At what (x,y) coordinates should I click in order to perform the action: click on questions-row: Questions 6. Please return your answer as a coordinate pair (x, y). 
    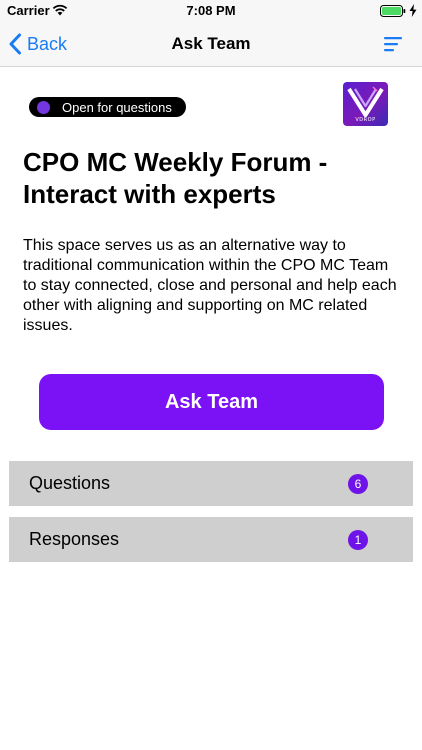
    Looking at the image, I should click on (211, 483).